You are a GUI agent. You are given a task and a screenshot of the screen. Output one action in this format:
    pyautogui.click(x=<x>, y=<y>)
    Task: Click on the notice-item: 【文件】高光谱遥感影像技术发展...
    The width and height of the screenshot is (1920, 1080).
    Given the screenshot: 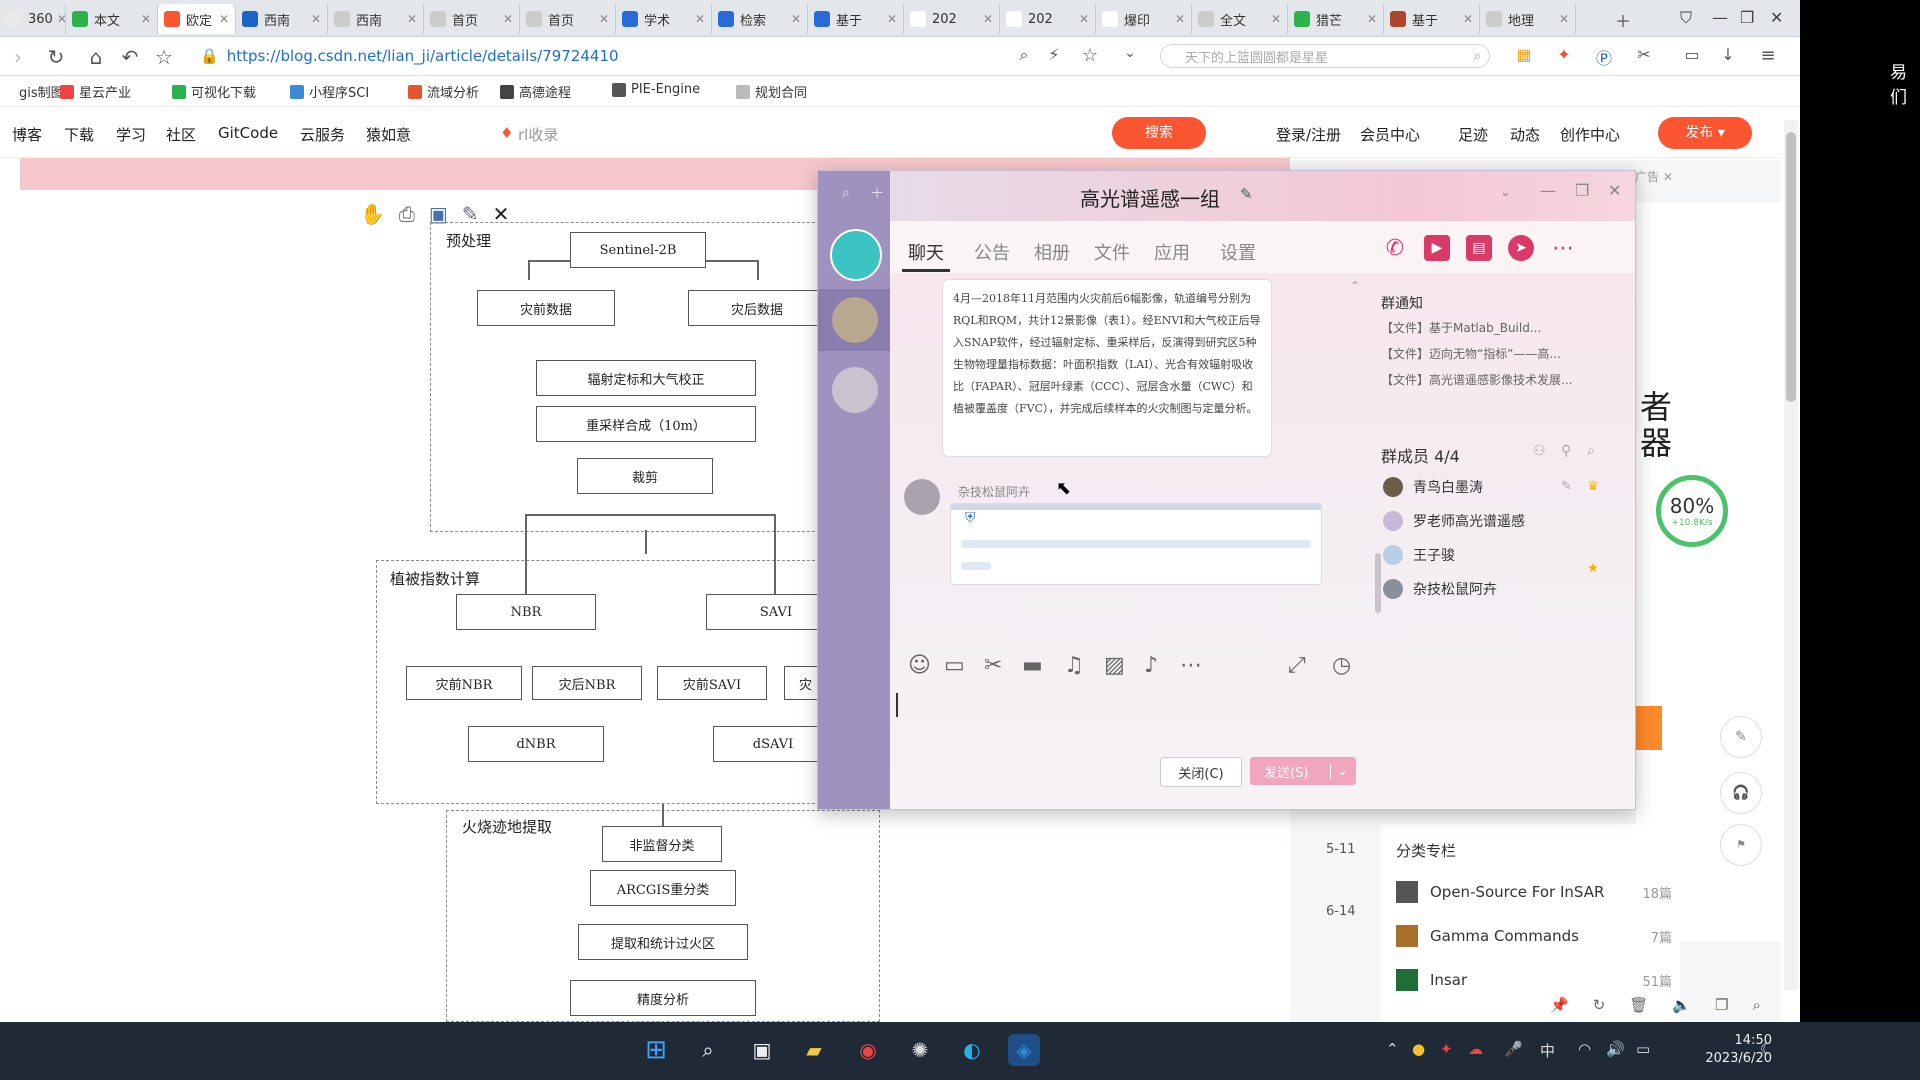 What is the action you would take?
    pyautogui.click(x=1501, y=379)
    